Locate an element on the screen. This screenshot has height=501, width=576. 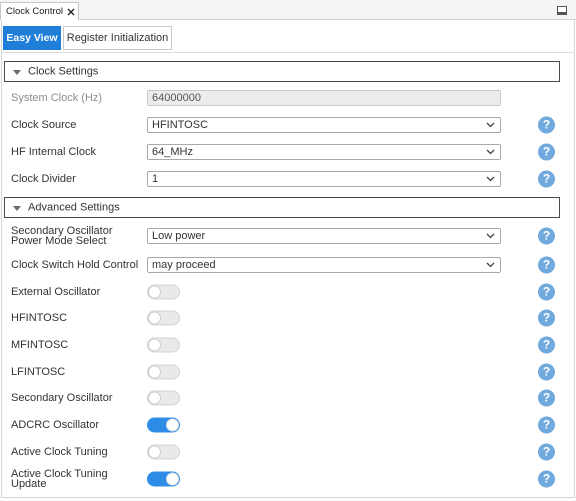
active-clock-tuning-update-help-icon: ? is located at coordinates (546, 479).